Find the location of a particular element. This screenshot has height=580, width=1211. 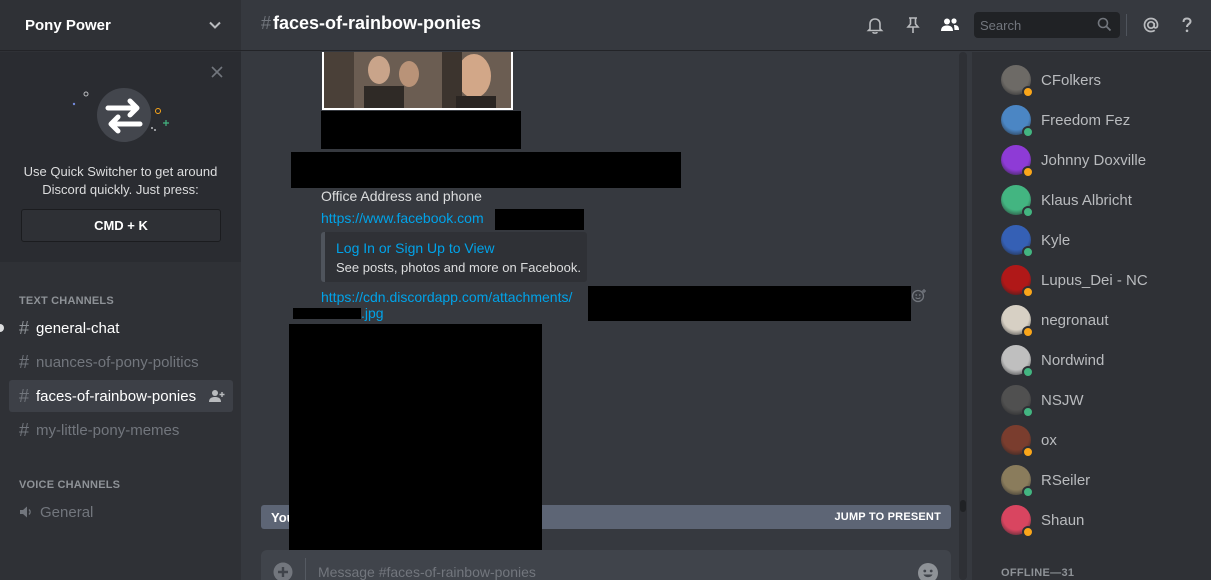

channel-title-text: faces-of-rainbow-ponies is located at coordinates (377, 23).